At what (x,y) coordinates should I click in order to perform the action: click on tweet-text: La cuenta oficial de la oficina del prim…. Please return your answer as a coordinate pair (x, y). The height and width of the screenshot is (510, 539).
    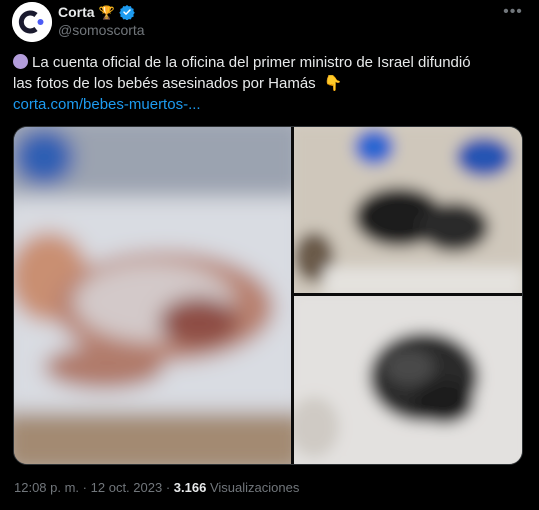
    Looking at the image, I should click on (268, 83).